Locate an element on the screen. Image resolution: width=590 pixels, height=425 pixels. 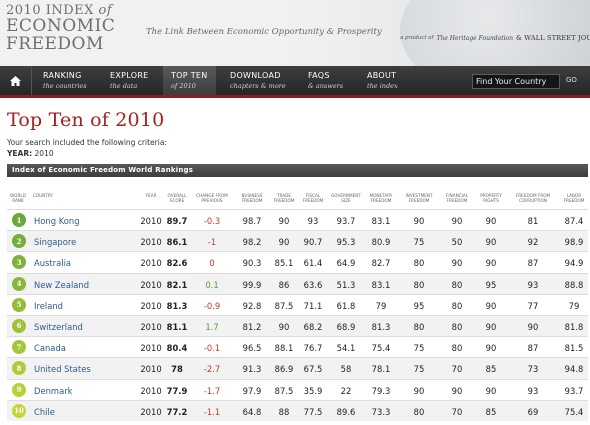
home-button is located at coordinates (16, 80).